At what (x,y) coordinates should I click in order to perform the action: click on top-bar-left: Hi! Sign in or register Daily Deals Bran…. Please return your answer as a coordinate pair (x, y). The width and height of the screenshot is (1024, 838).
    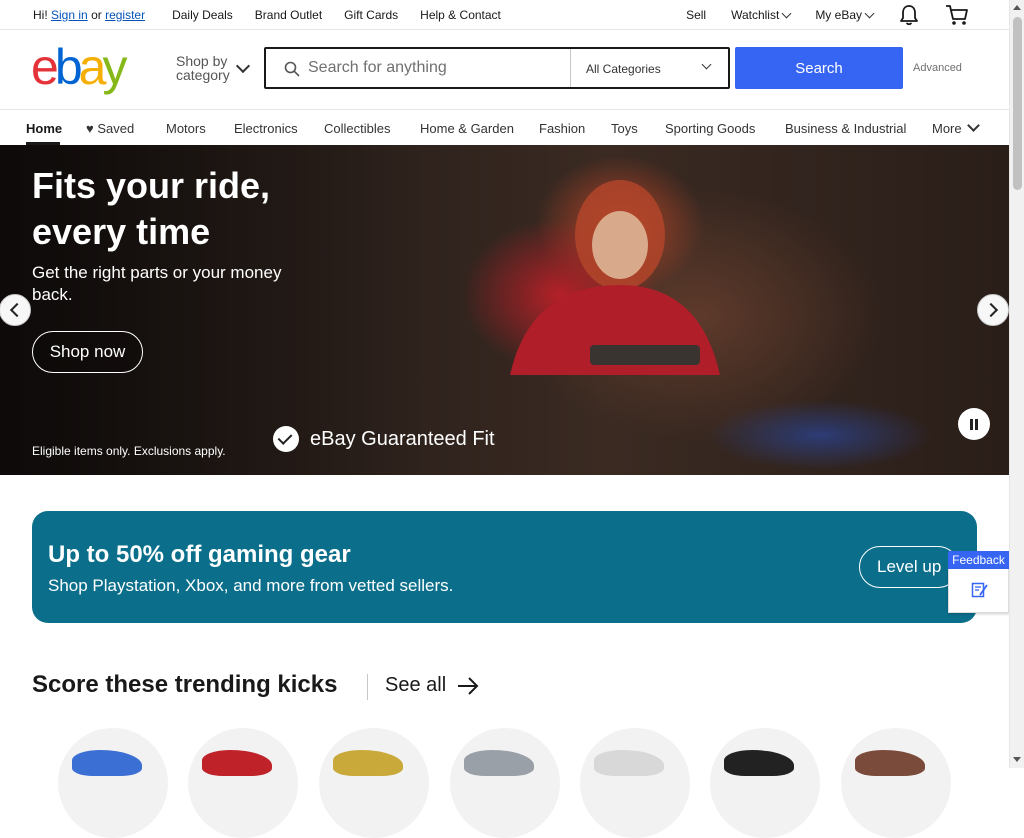
    Looking at the image, I should click on (278, 15).